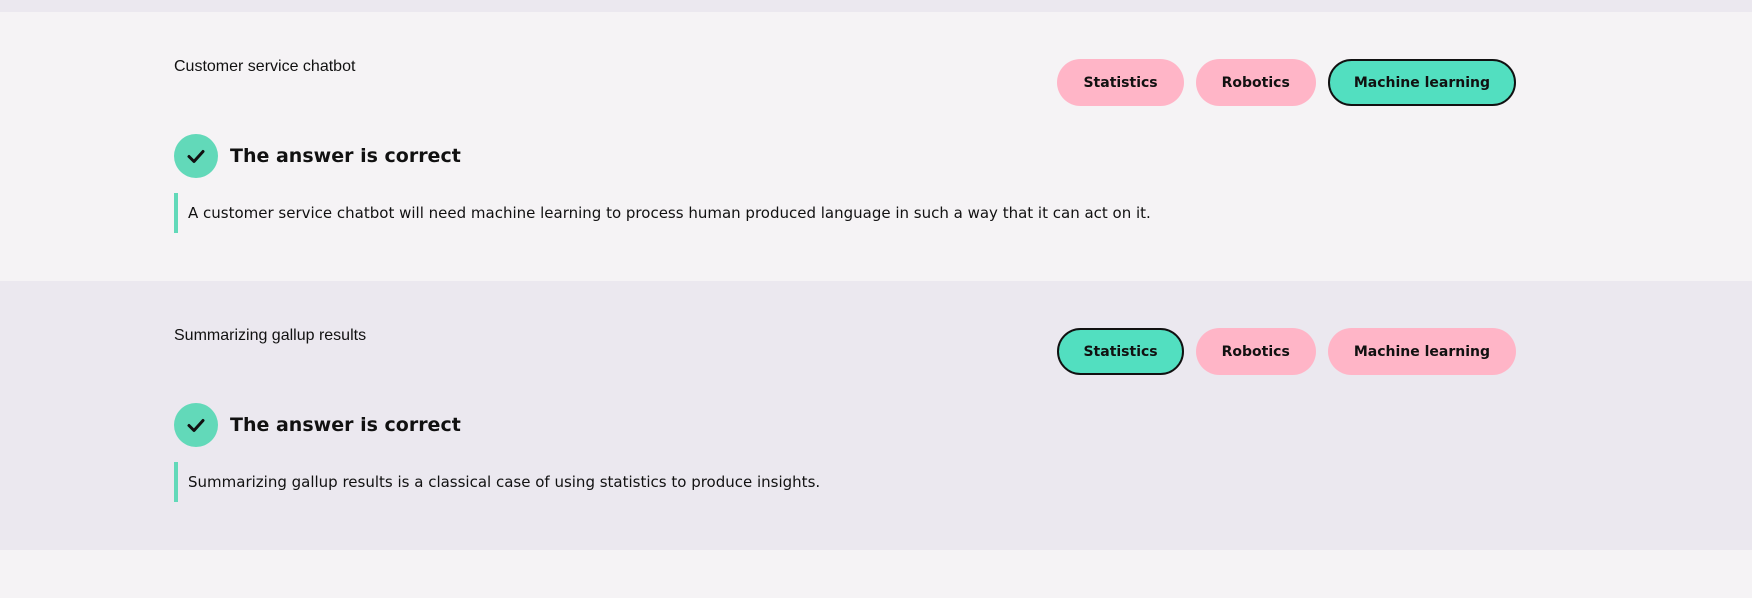 Image resolution: width=1752 pixels, height=598 pixels. Describe the element at coordinates (270, 335) in the screenshot. I see `question-title: Summarizing gallup results` at that location.